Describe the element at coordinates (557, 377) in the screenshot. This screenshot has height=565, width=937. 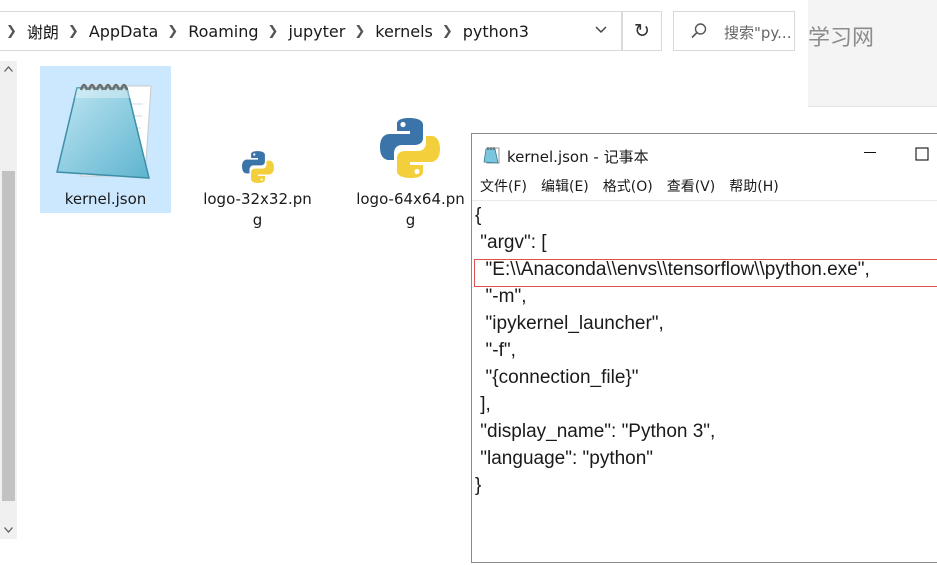
I see `text-line: "{connection_file}"` at that location.